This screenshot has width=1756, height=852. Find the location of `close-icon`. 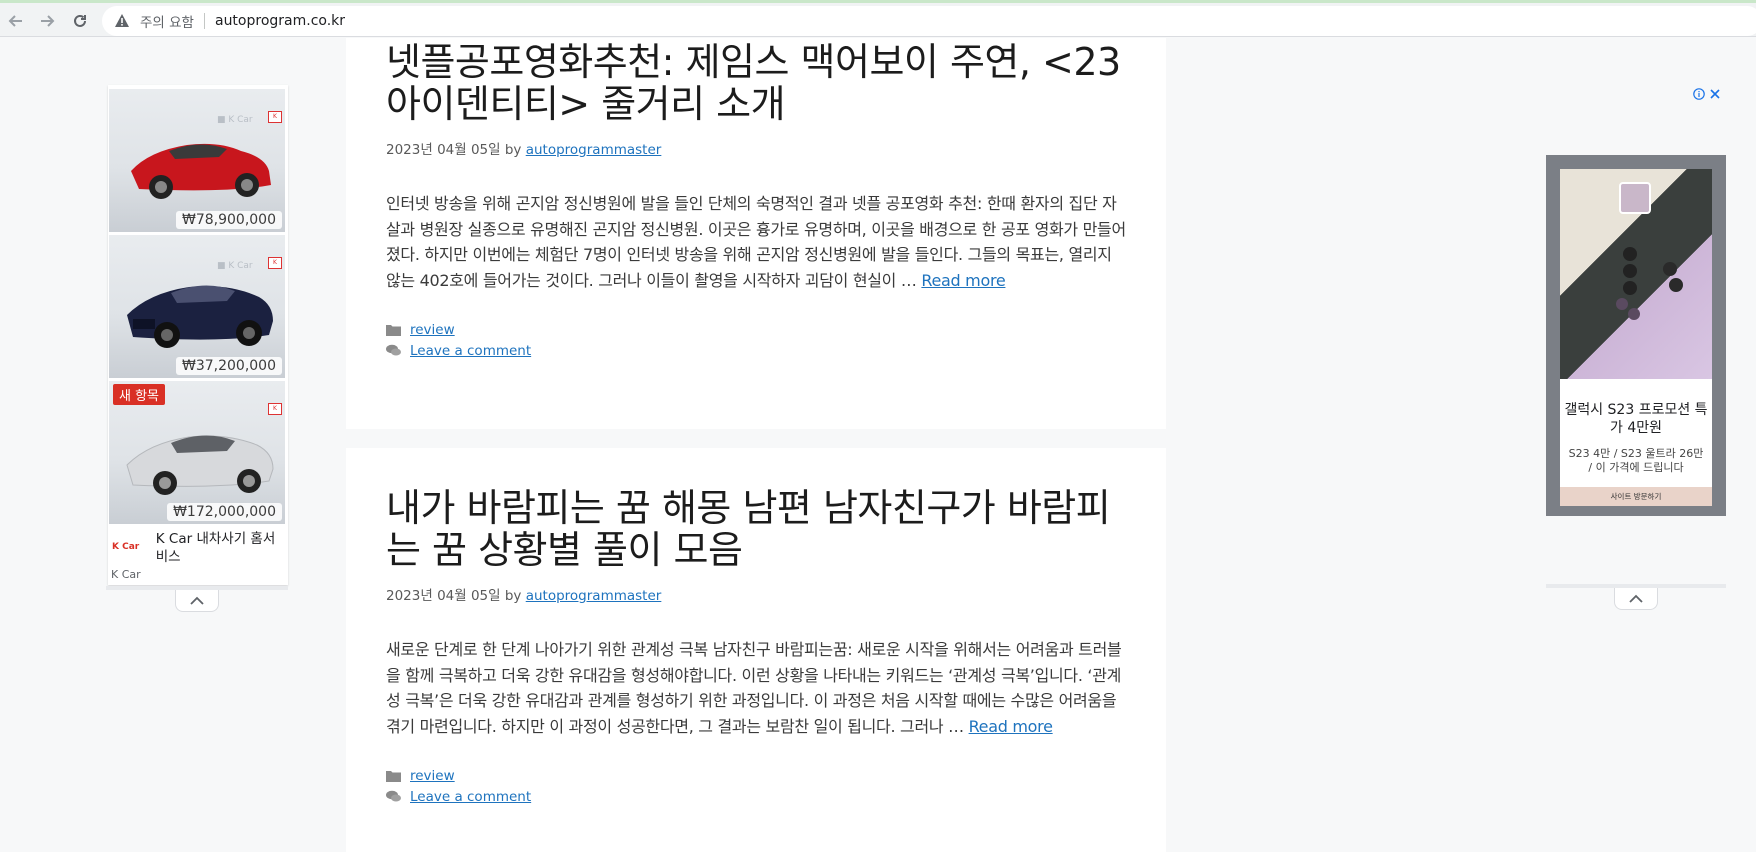

close-icon is located at coordinates (1715, 94).